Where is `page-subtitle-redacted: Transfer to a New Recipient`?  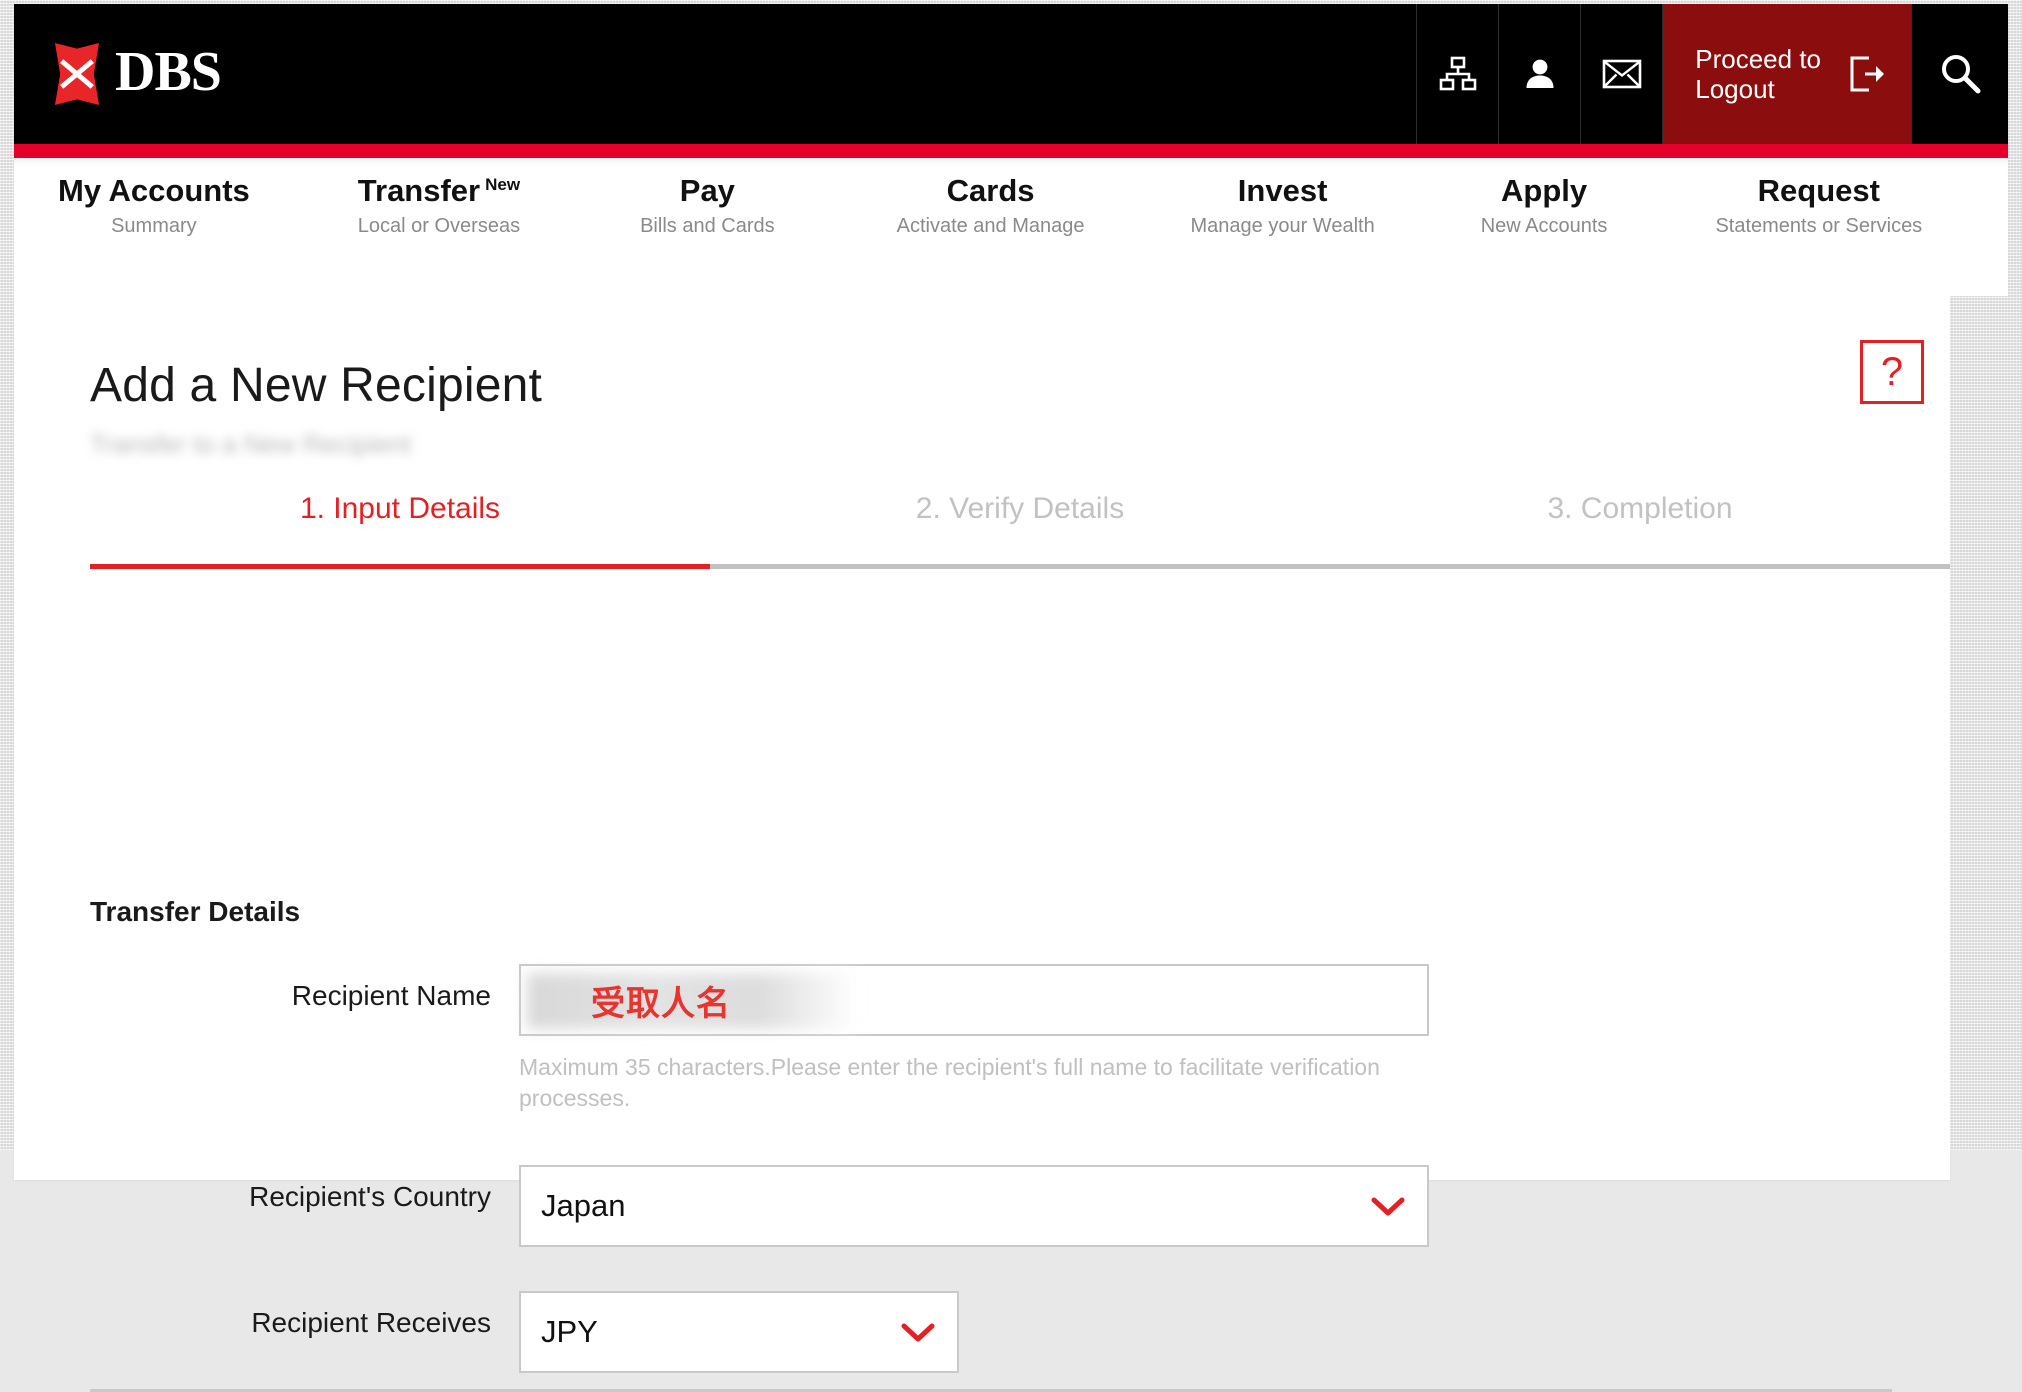 page-subtitle-redacted: Transfer to a New Recipient is located at coordinates (251, 444).